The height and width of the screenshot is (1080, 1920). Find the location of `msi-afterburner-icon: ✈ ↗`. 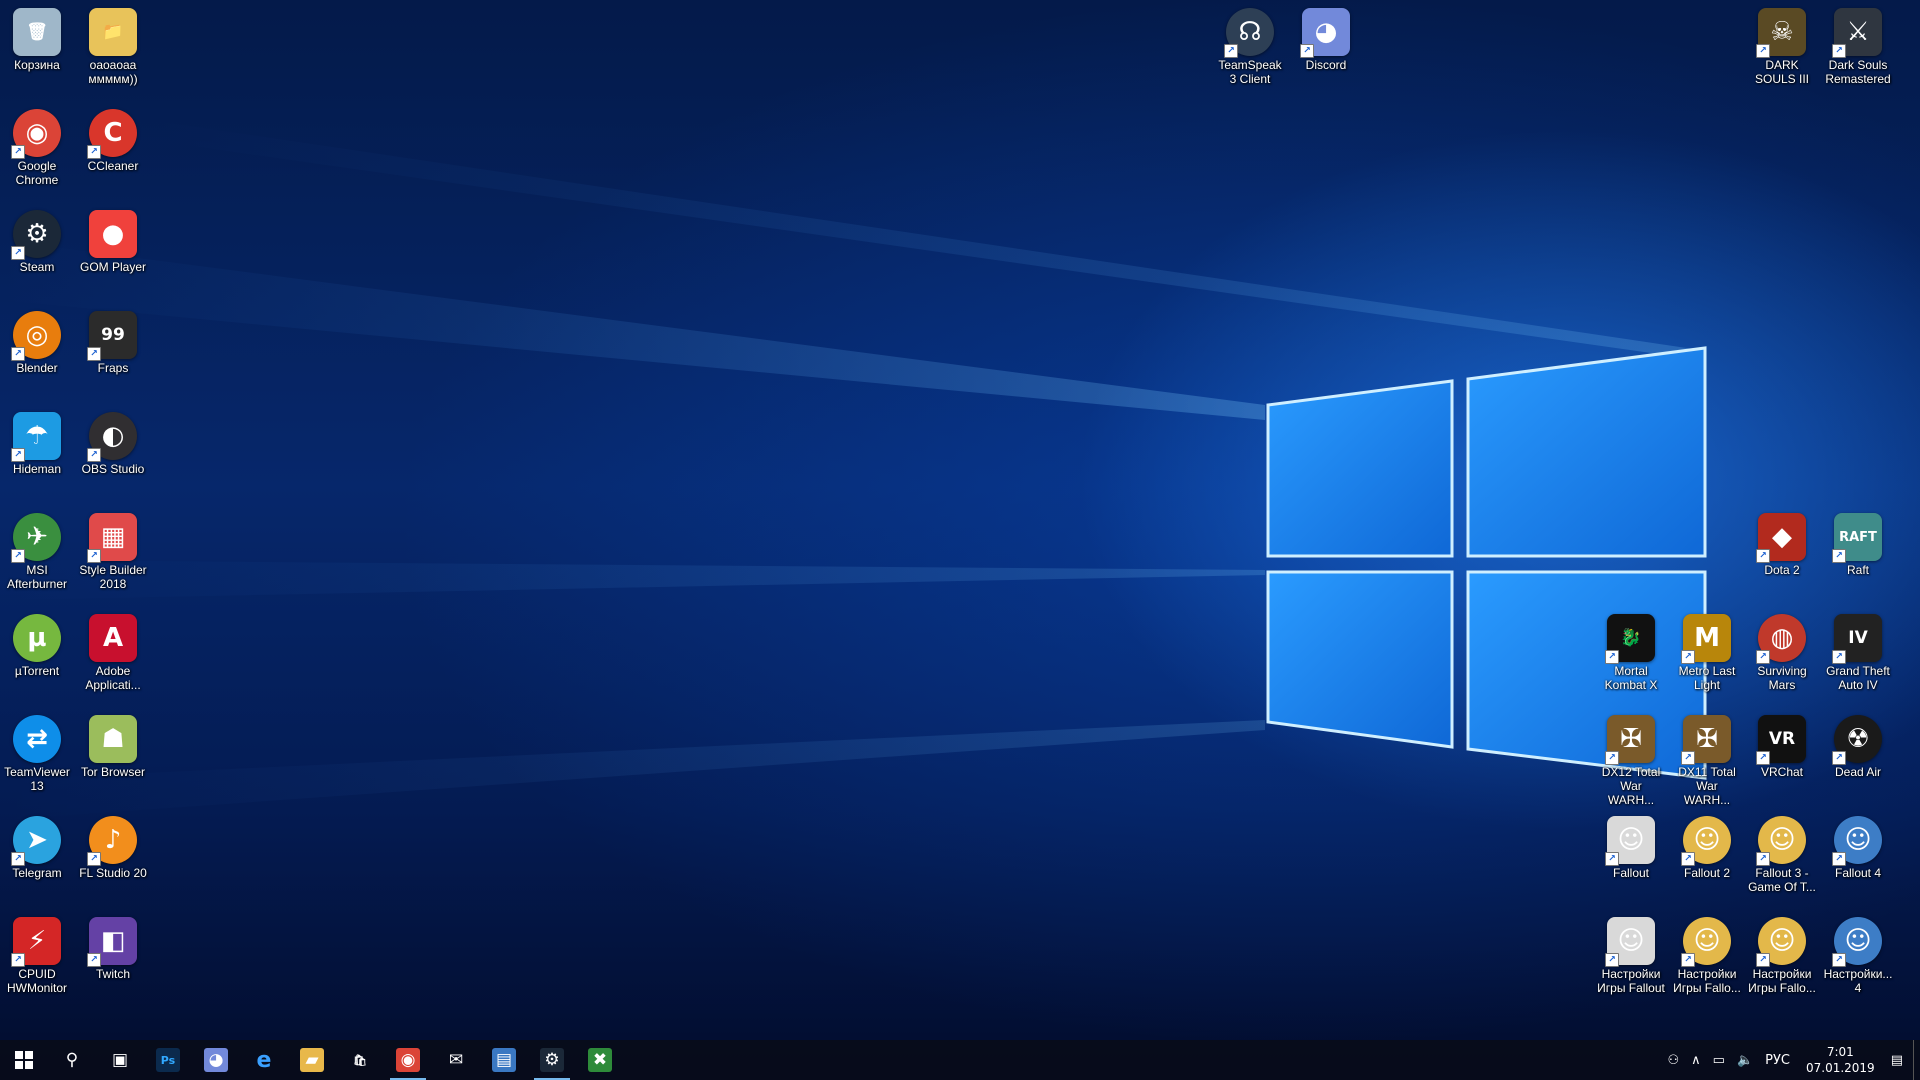

msi-afterburner-icon: ✈ ↗ is located at coordinates (36, 538).